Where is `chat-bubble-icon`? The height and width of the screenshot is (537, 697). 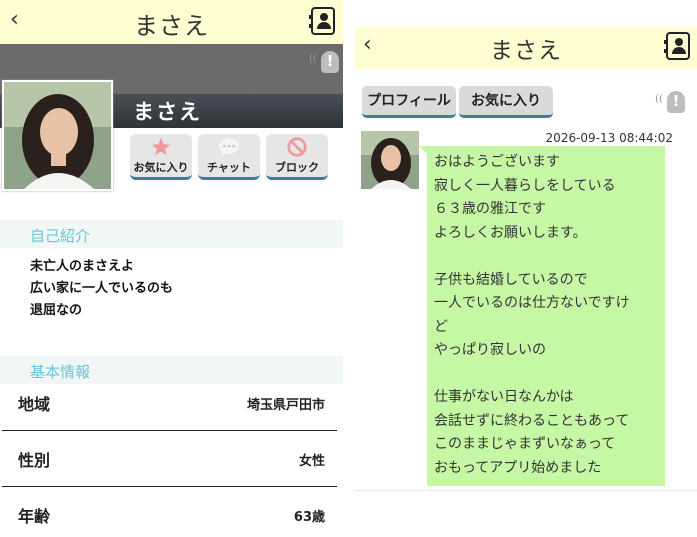 chat-bubble-icon is located at coordinates (229, 147).